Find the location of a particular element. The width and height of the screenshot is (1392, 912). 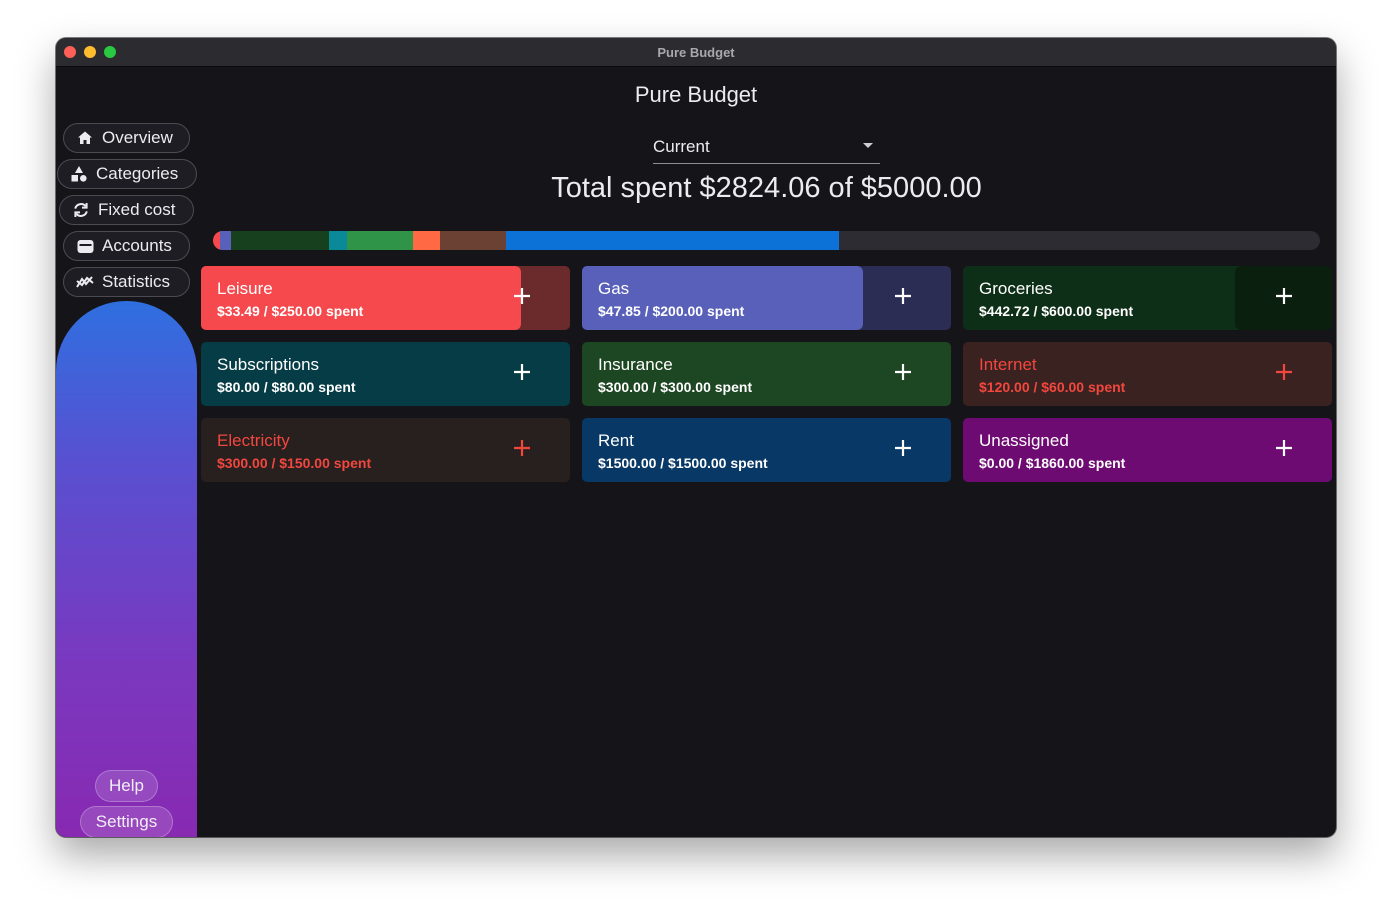

category-card-subscriptions: Subscriptions $80.00 / $80.00 spent is located at coordinates (385, 374).